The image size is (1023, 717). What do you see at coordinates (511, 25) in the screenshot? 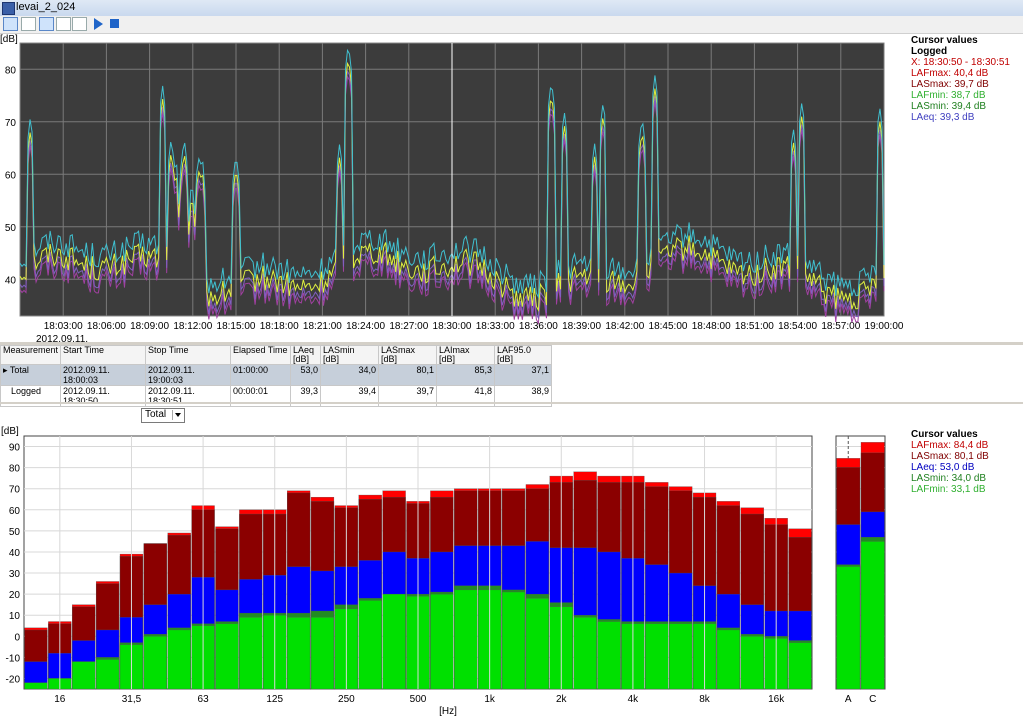
I see `toolbar` at bounding box center [511, 25].